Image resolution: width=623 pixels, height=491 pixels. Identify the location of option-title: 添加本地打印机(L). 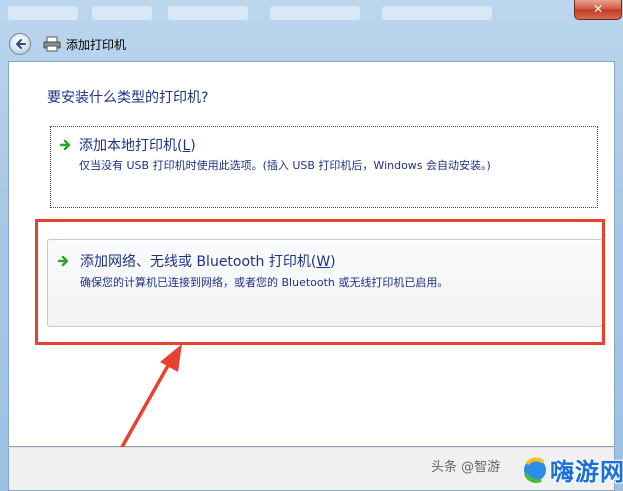
(137, 145).